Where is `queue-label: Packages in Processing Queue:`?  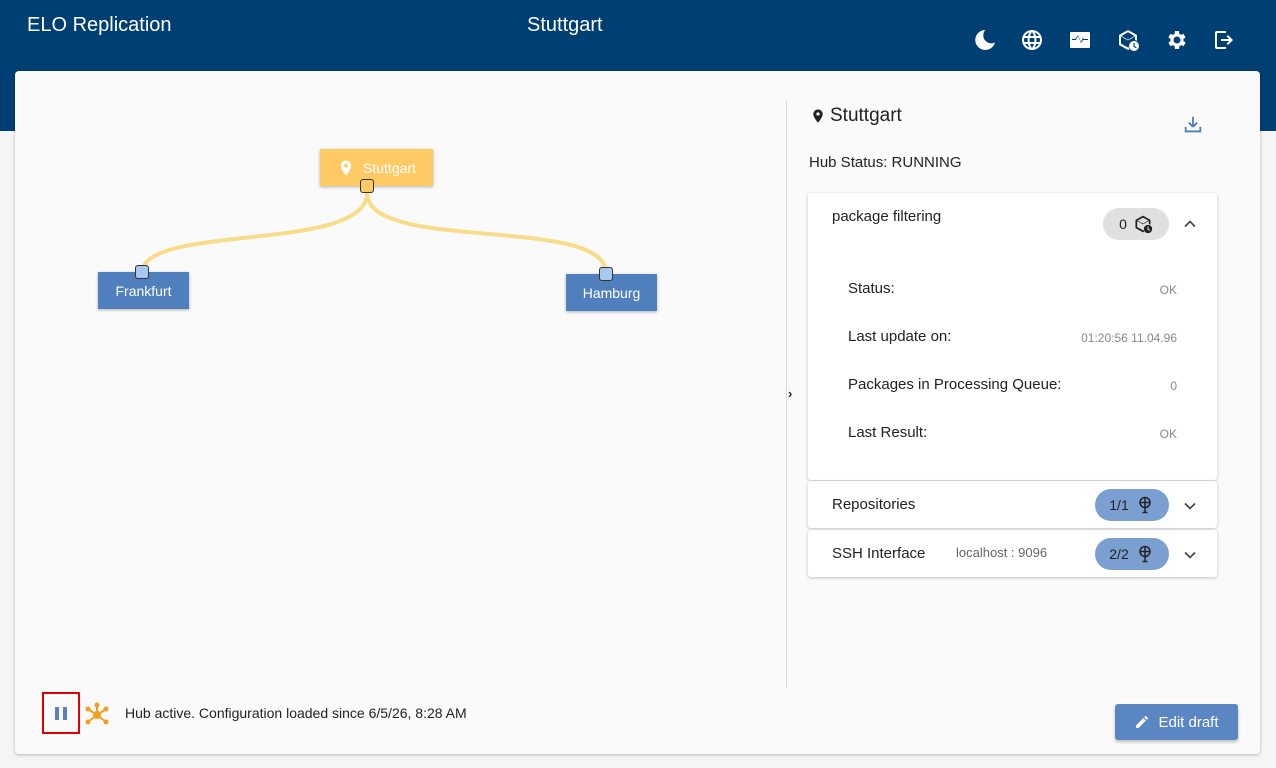
queue-label: Packages in Processing Queue: is located at coordinates (955, 384).